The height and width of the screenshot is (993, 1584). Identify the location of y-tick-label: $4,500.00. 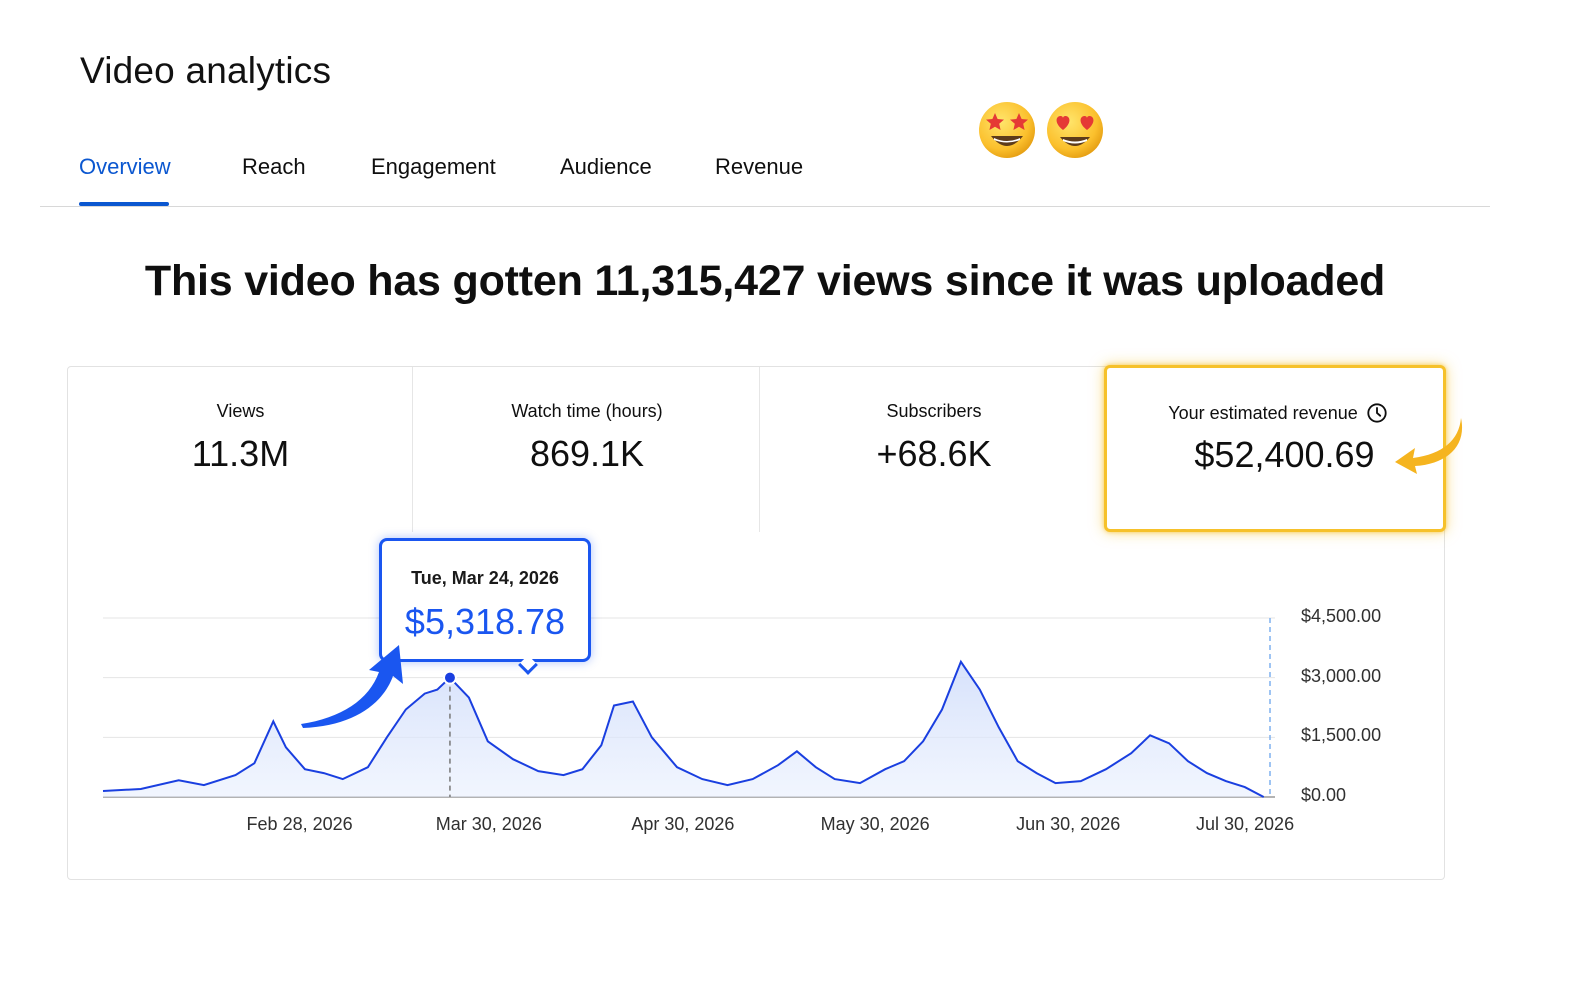
(1341, 616).